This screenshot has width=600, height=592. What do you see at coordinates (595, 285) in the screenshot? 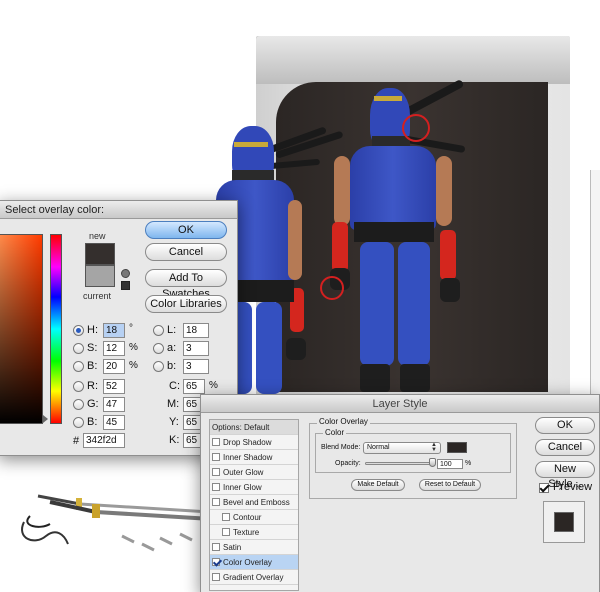
I see `background-window-edge` at bounding box center [595, 285].